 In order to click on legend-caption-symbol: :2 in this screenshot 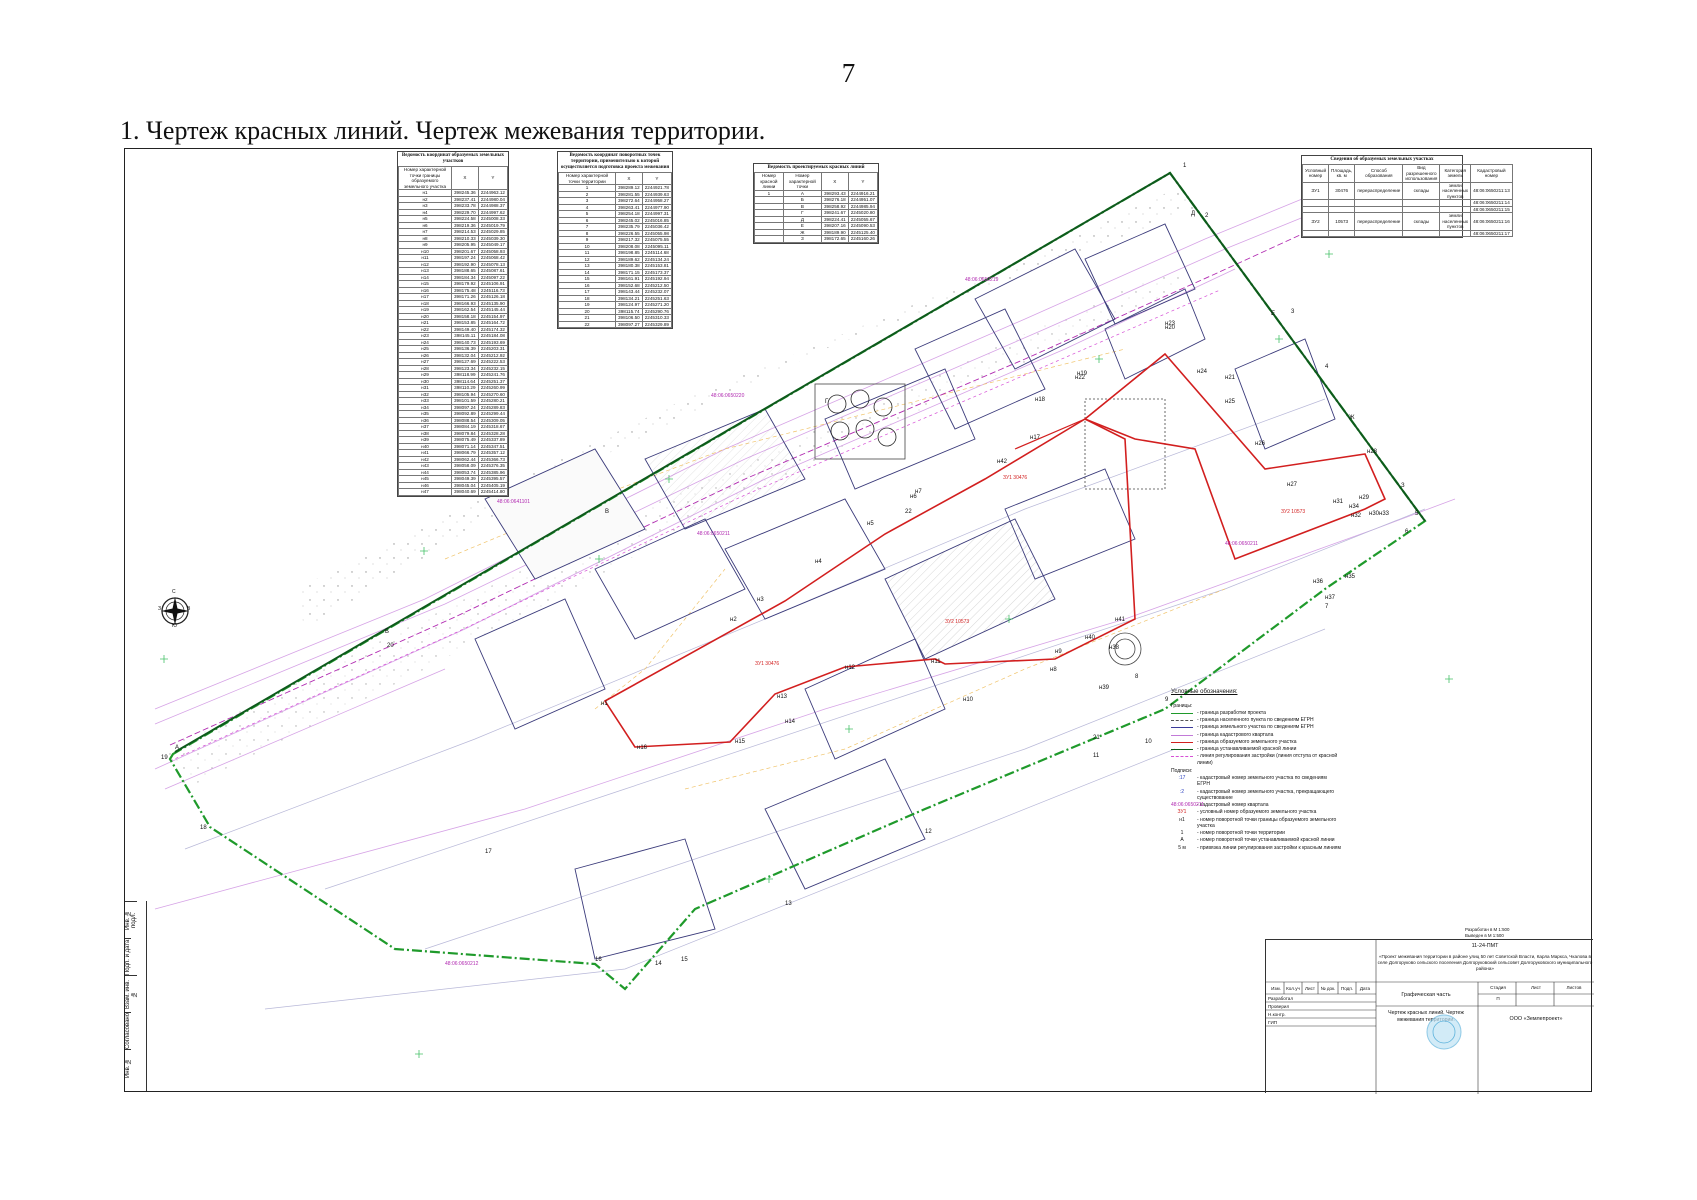, I will do `click(1182, 791)`.